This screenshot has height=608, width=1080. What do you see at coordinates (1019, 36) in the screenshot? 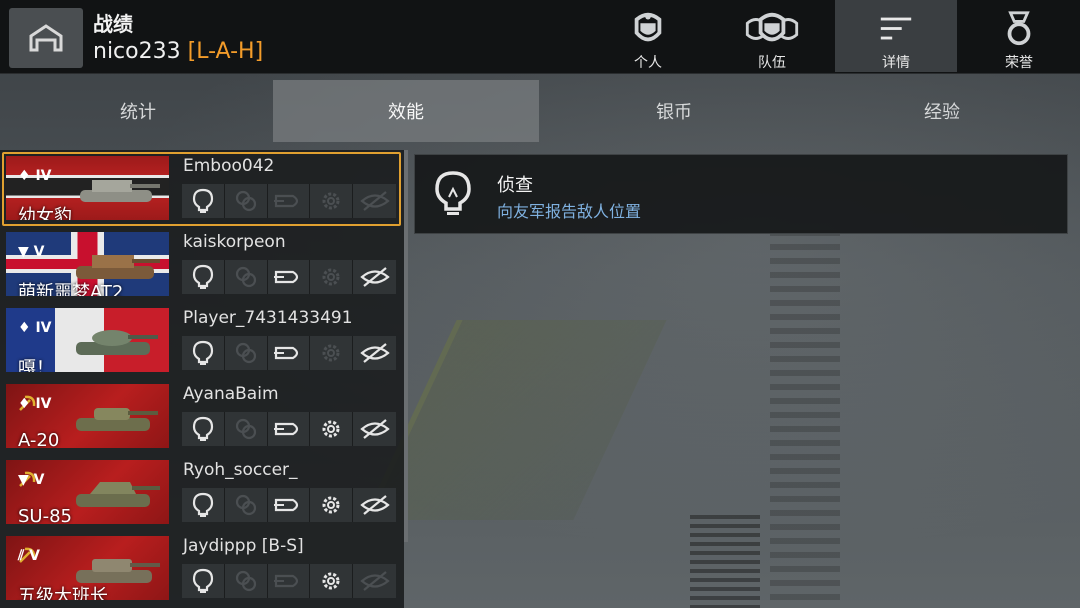
I see `nav-honors: 荣誉` at bounding box center [1019, 36].